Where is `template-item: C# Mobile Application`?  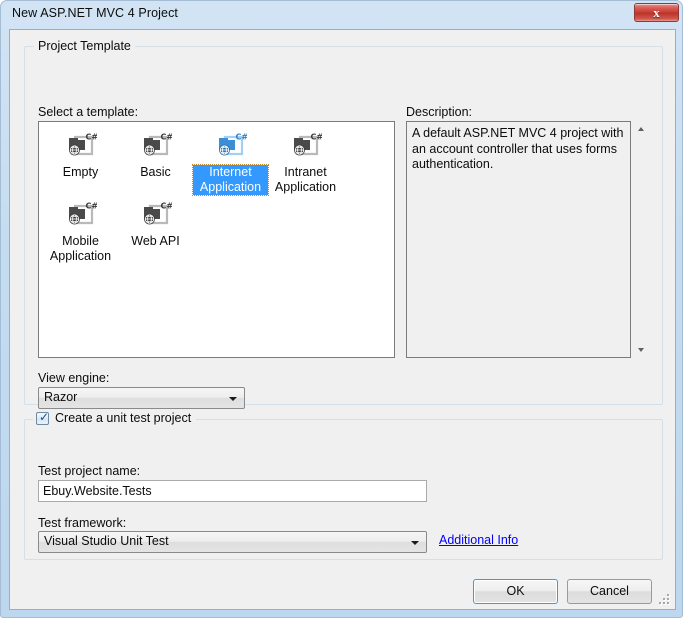
template-item: C# Mobile Application is located at coordinates (80, 229).